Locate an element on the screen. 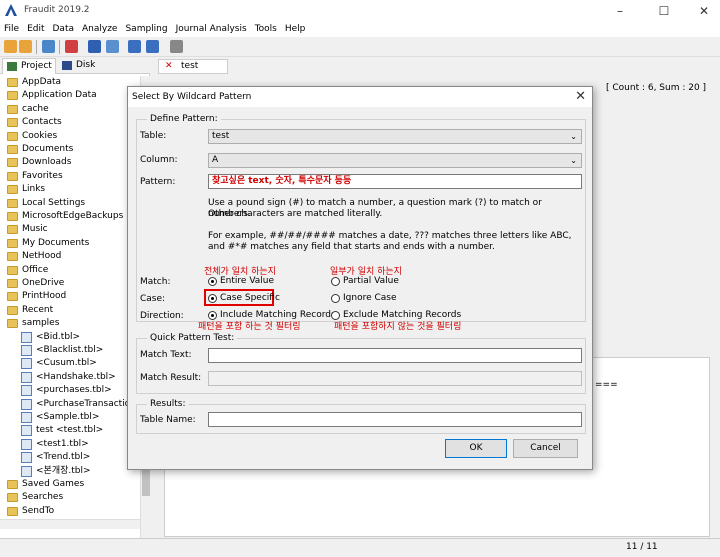 The height and width of the screenshot is (557, 720). tree-folder-item: Searches is located at coordinates (35, 497).